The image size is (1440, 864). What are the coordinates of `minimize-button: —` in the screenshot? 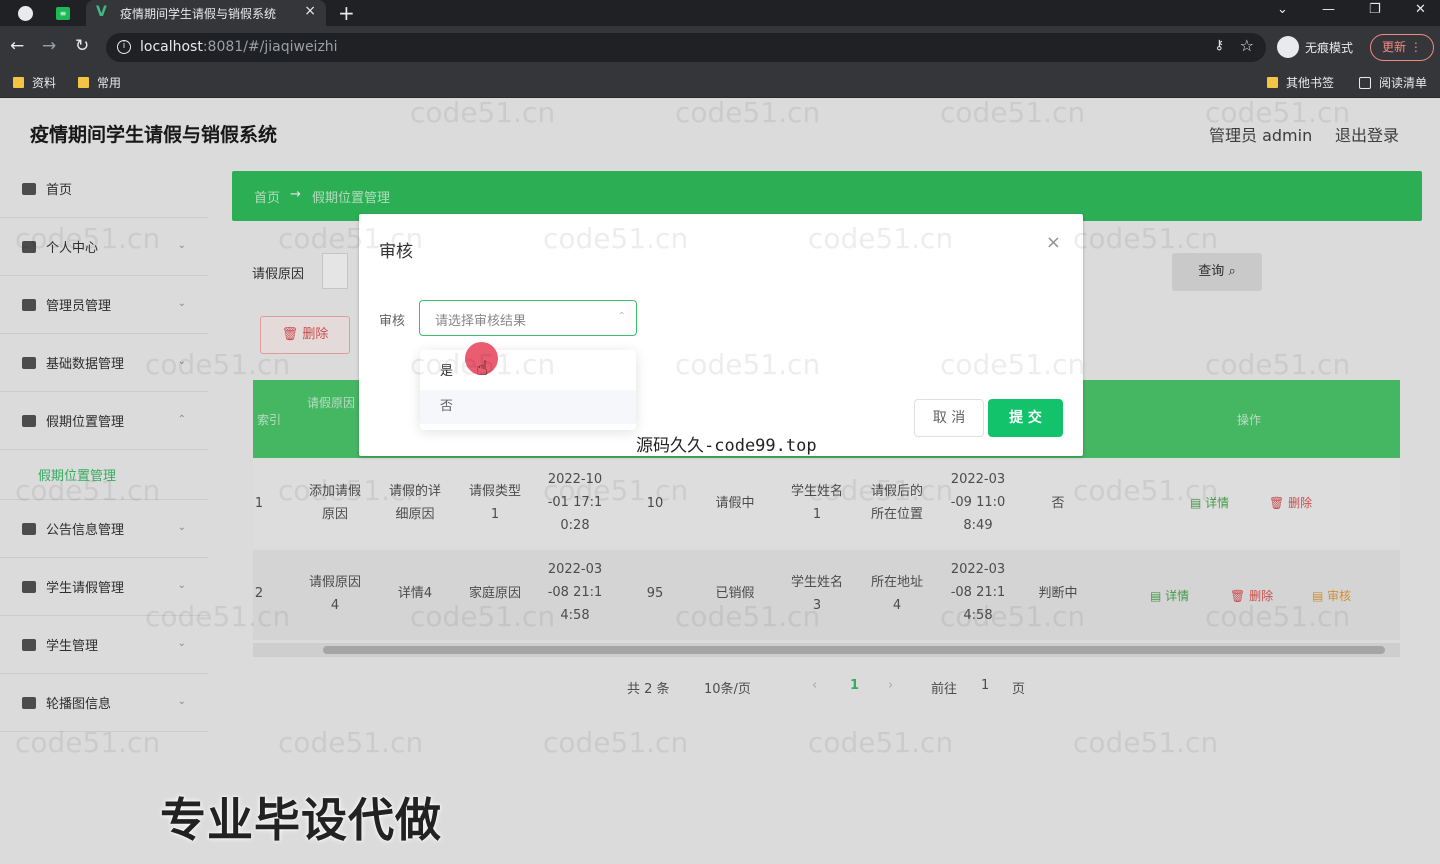 It's located at (1328, 9).